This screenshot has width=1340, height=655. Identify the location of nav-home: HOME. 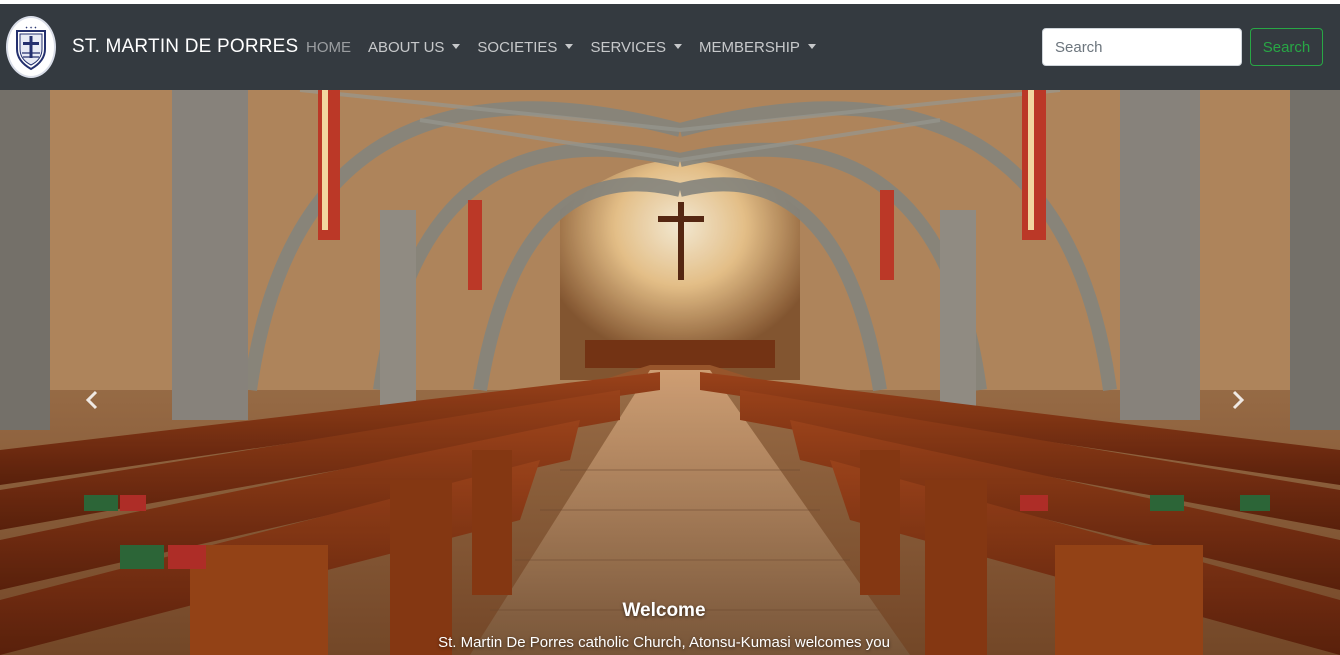
(328, 47).